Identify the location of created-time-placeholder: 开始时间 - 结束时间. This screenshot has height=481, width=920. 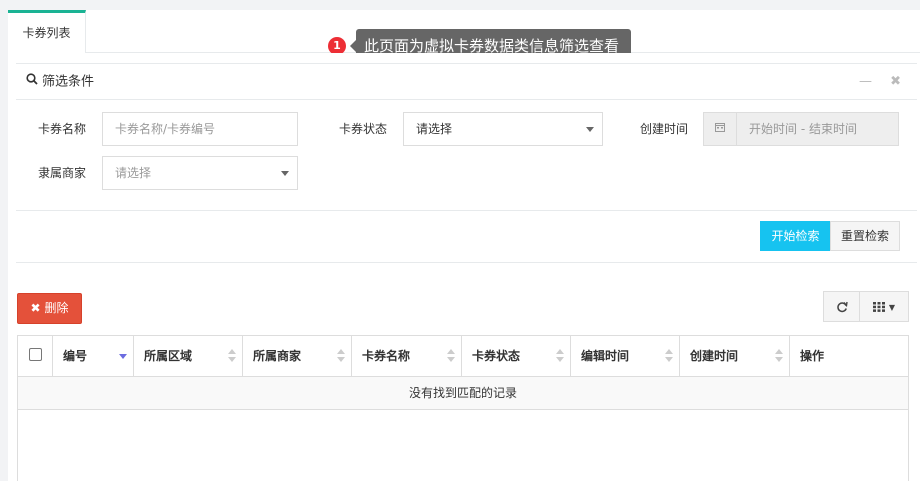
(803, 129).